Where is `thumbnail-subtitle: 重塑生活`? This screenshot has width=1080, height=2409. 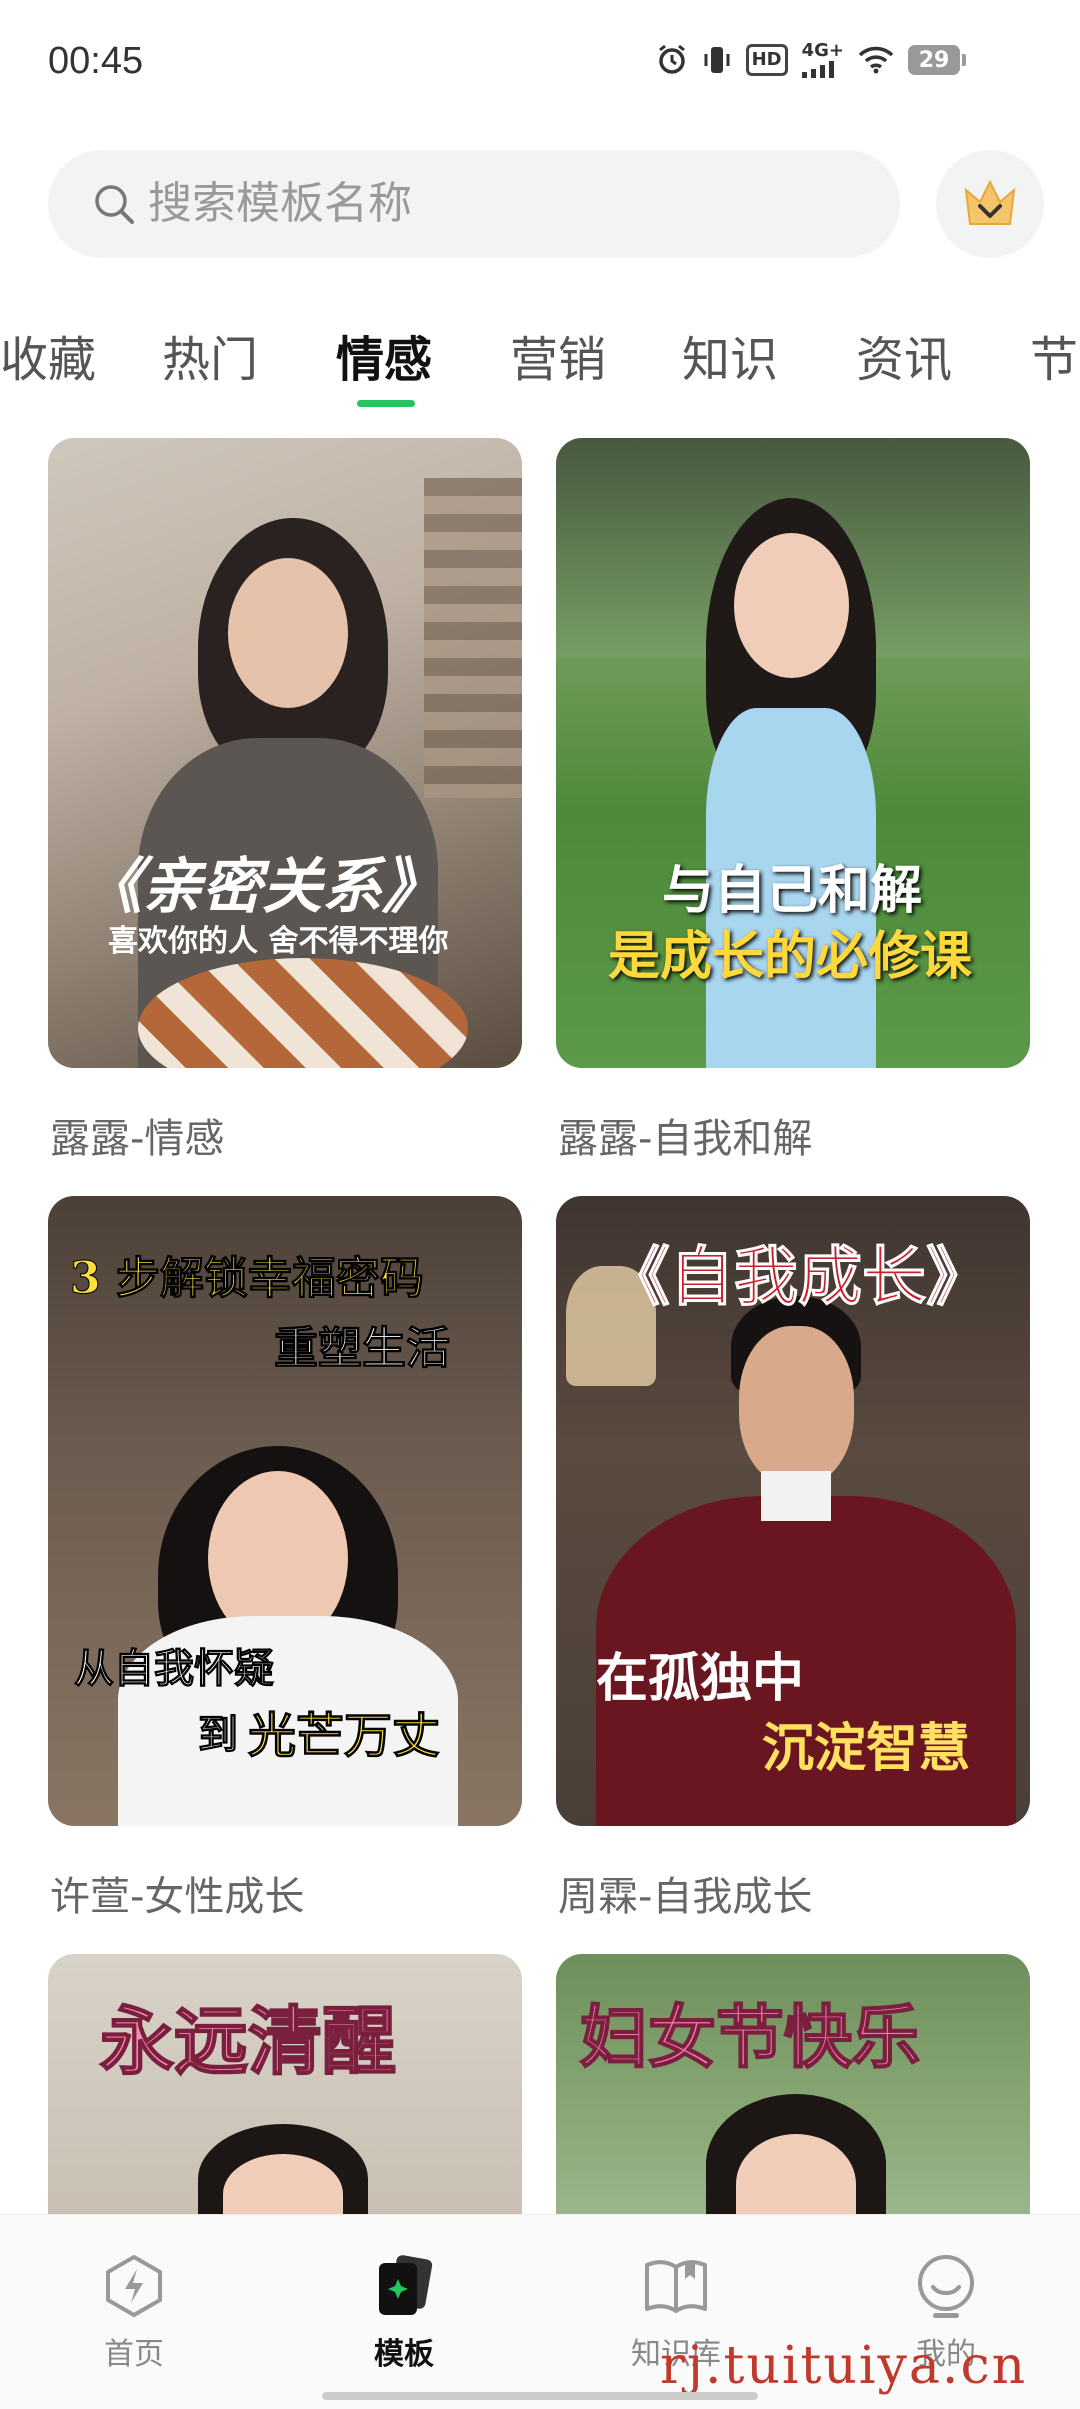 thumbnail-subtitle: 重塑生活 is located at coordinates (362, 1349).